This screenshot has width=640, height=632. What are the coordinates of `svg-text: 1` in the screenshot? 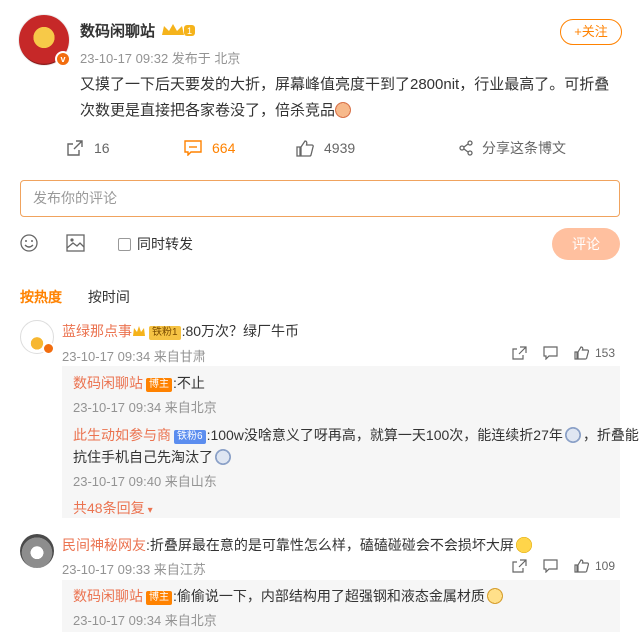 It's located at (189, 31).